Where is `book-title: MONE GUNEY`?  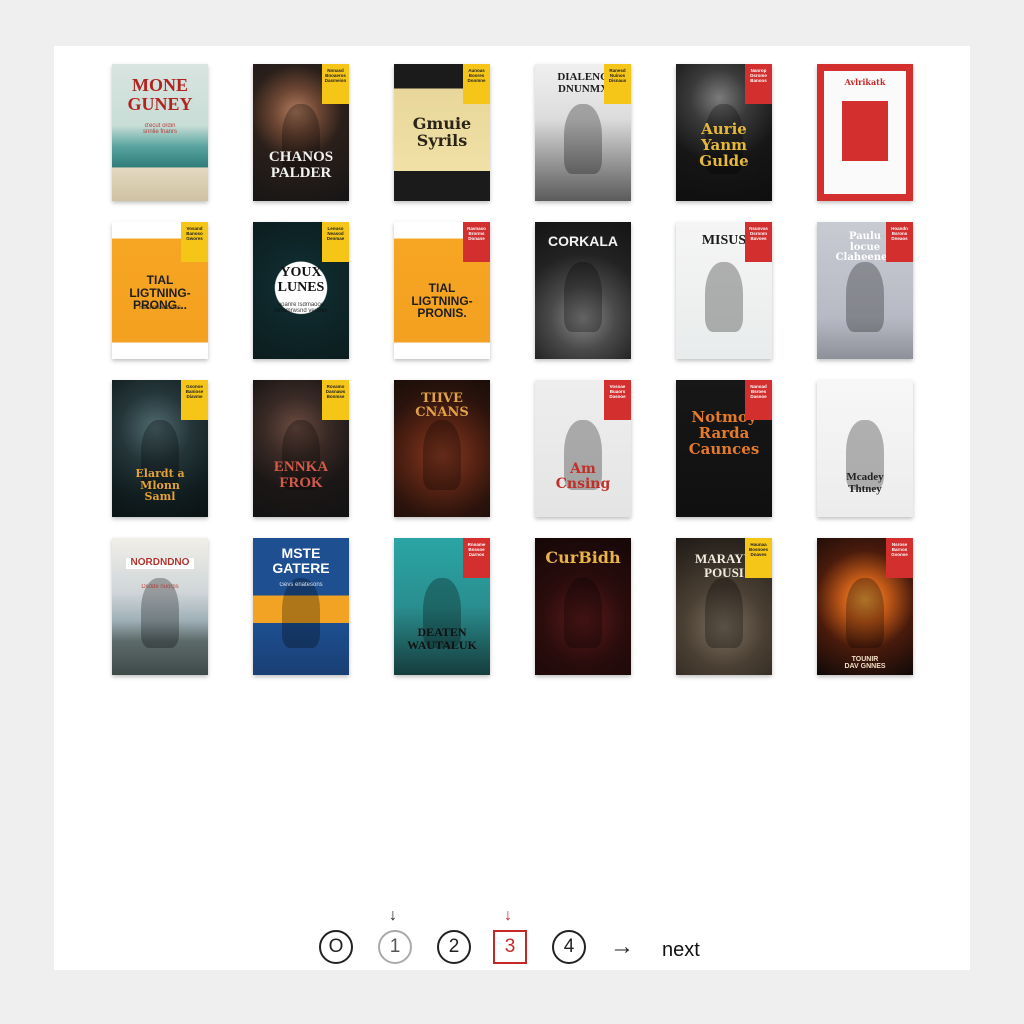 book-title: MONE GUNEY is located at coordinates (160, 94).